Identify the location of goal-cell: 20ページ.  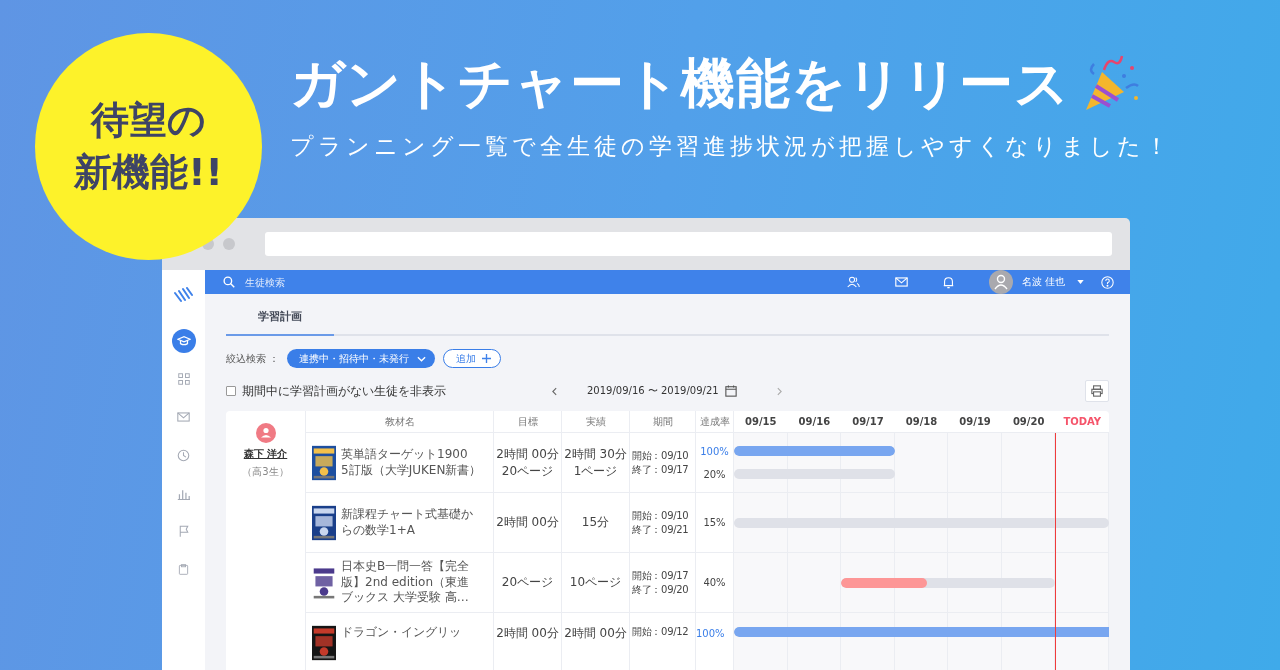
(528, 582).